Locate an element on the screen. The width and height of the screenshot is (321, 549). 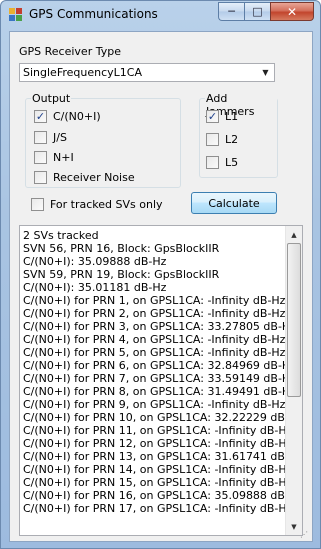
output-item-ni: N+I is located at coordinates (54, 157).